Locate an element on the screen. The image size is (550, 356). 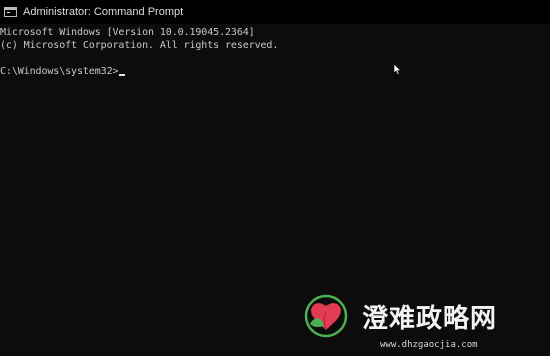
heart-leaf-logo is located at coordinates (326, 316).